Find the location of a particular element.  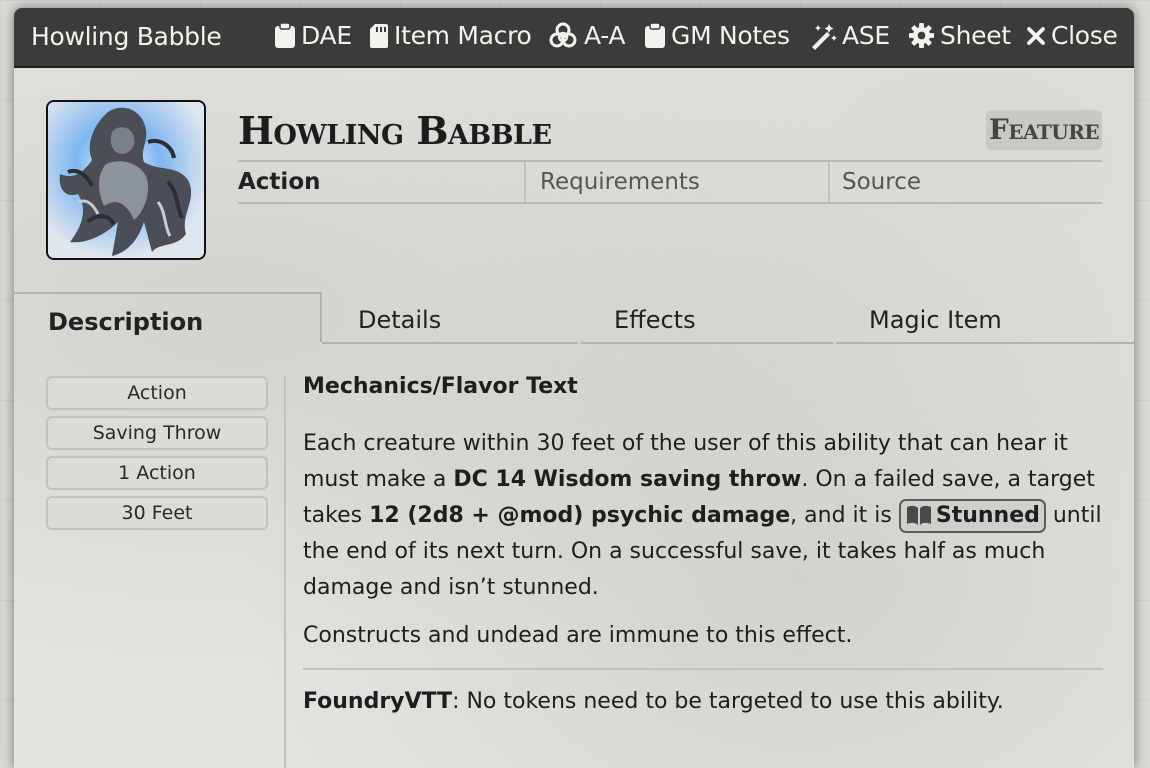

wraith-creature-image is located at coordinates (126, 180).